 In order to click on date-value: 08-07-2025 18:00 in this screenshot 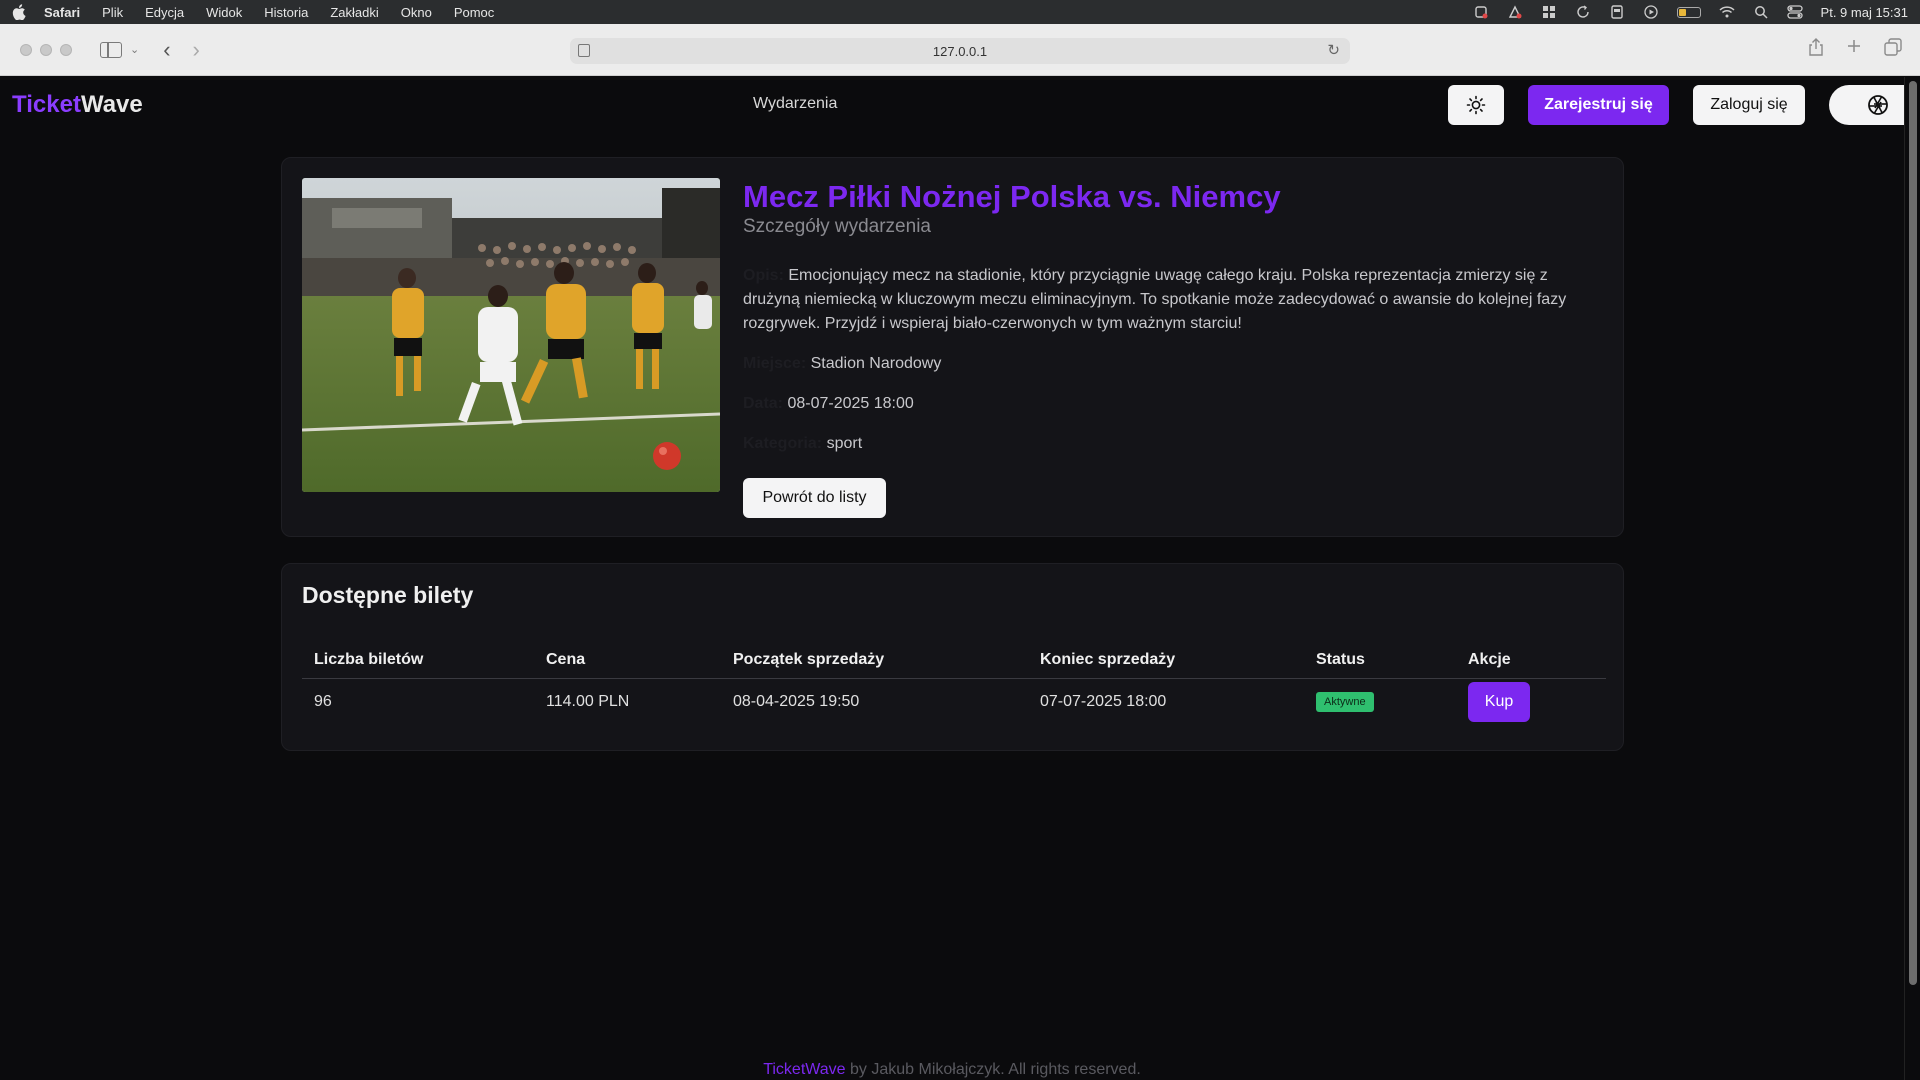, I will do `click(850, 403)`.